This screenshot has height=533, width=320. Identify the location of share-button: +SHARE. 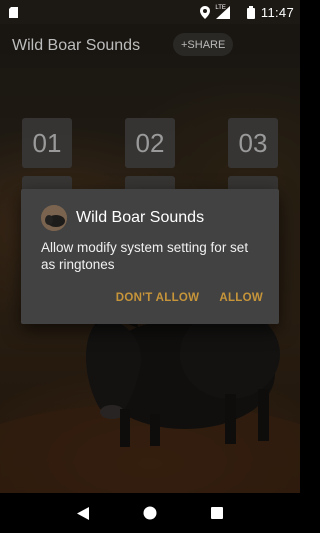
(203, 44).